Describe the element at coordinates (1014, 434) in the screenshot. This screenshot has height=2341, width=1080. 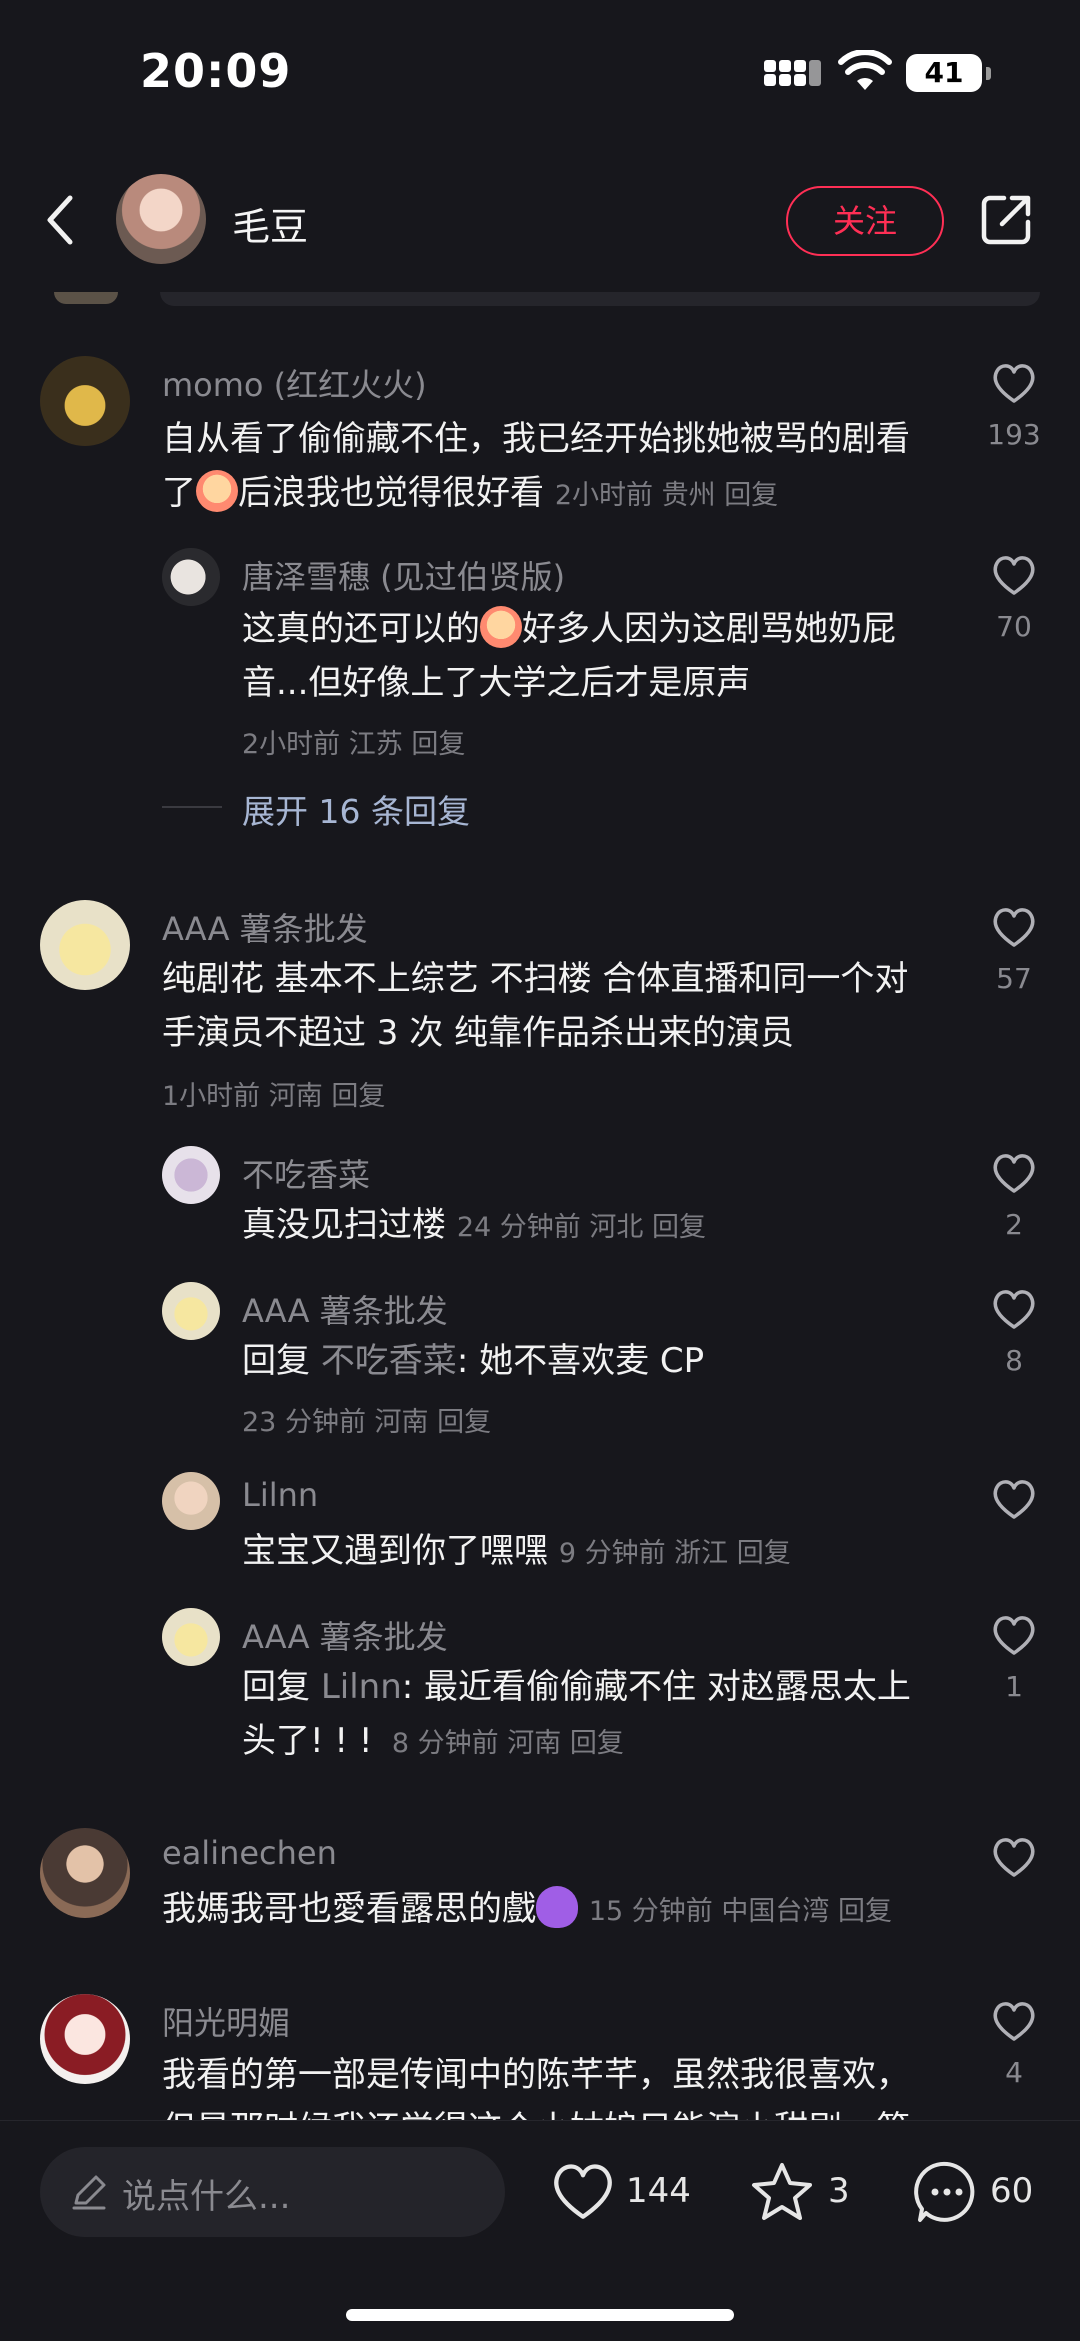
I see `like-count: 193` at that location.